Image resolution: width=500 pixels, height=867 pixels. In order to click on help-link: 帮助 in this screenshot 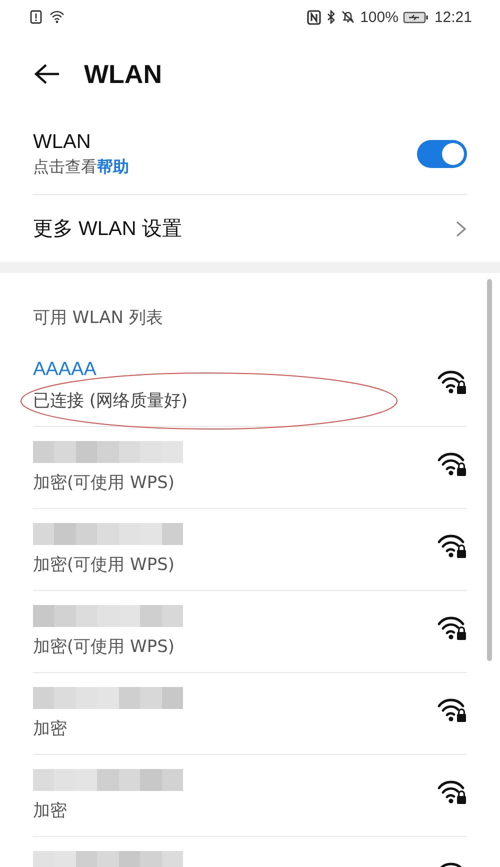, I will do `click(113, 166)`.